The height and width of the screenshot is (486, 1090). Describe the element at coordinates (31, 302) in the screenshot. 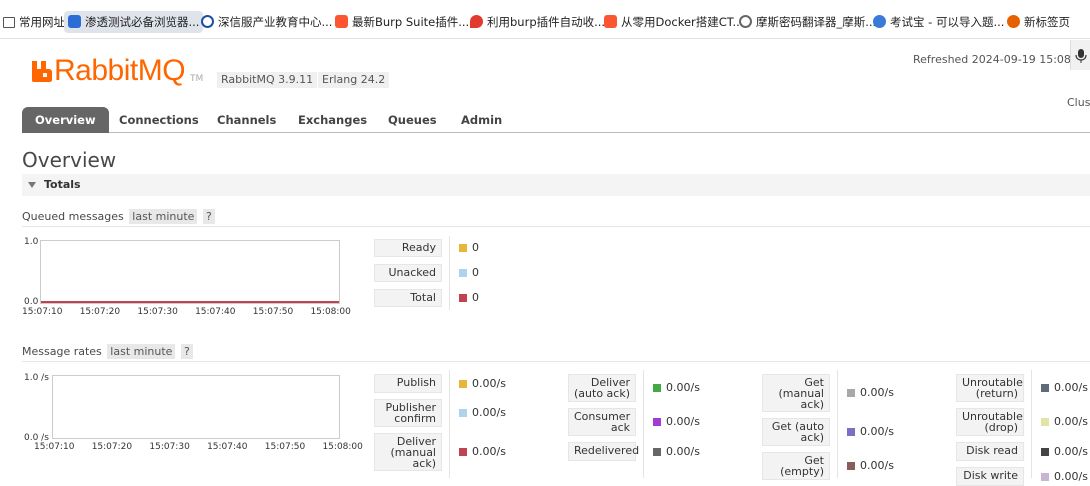

I see `y-tick-label: 0.0` at that location.